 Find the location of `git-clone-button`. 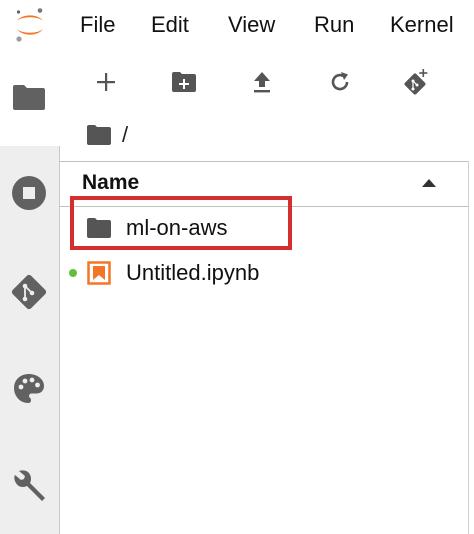

git-clone-button is located at coordinates (416, 82).